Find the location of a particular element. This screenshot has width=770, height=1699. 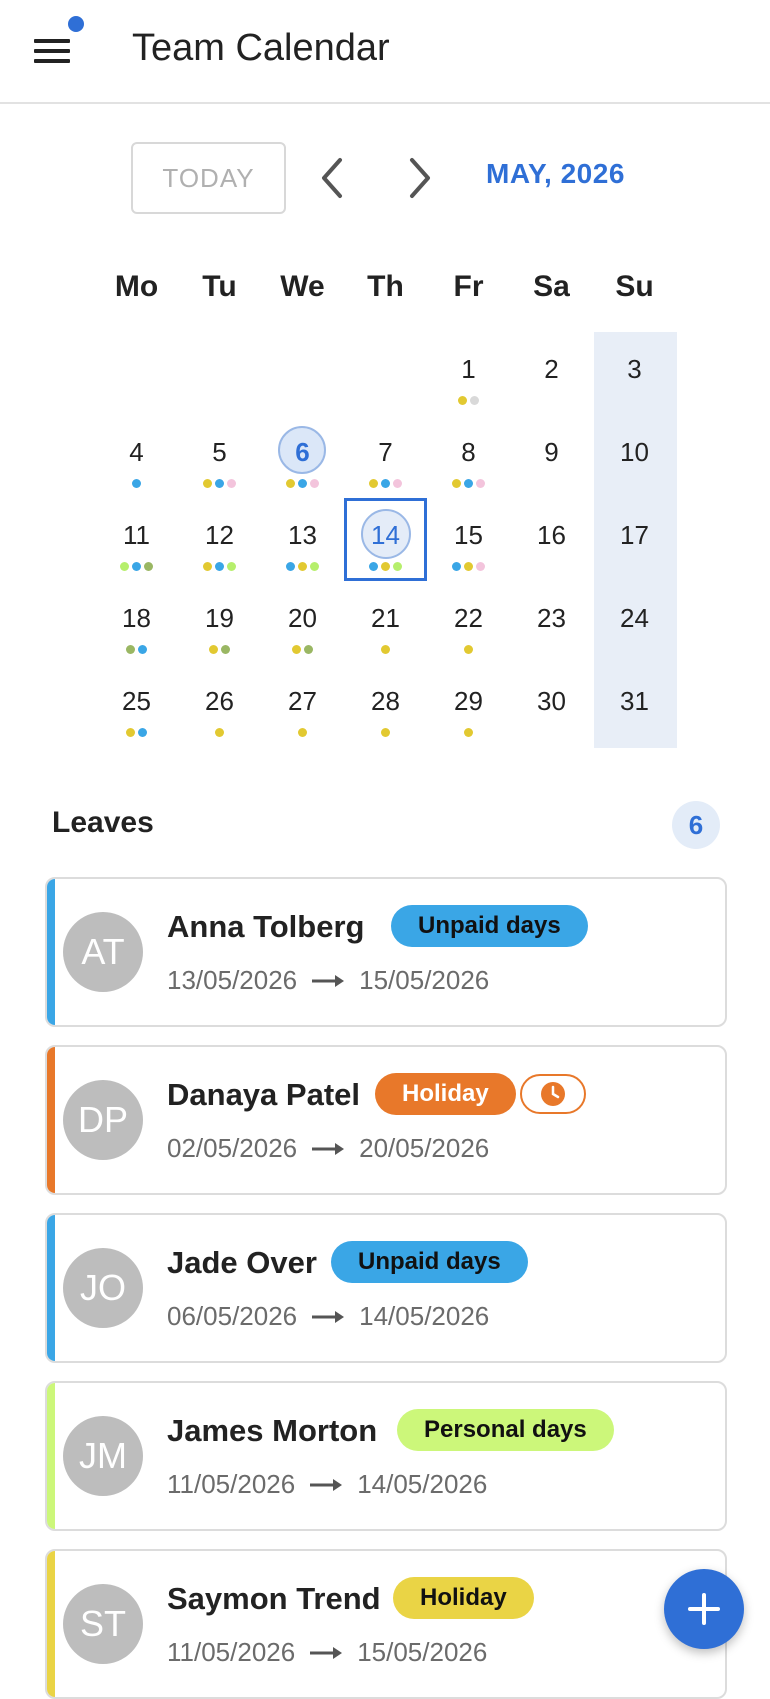

calendar-day: 15 is located at coordinates (468, 539).